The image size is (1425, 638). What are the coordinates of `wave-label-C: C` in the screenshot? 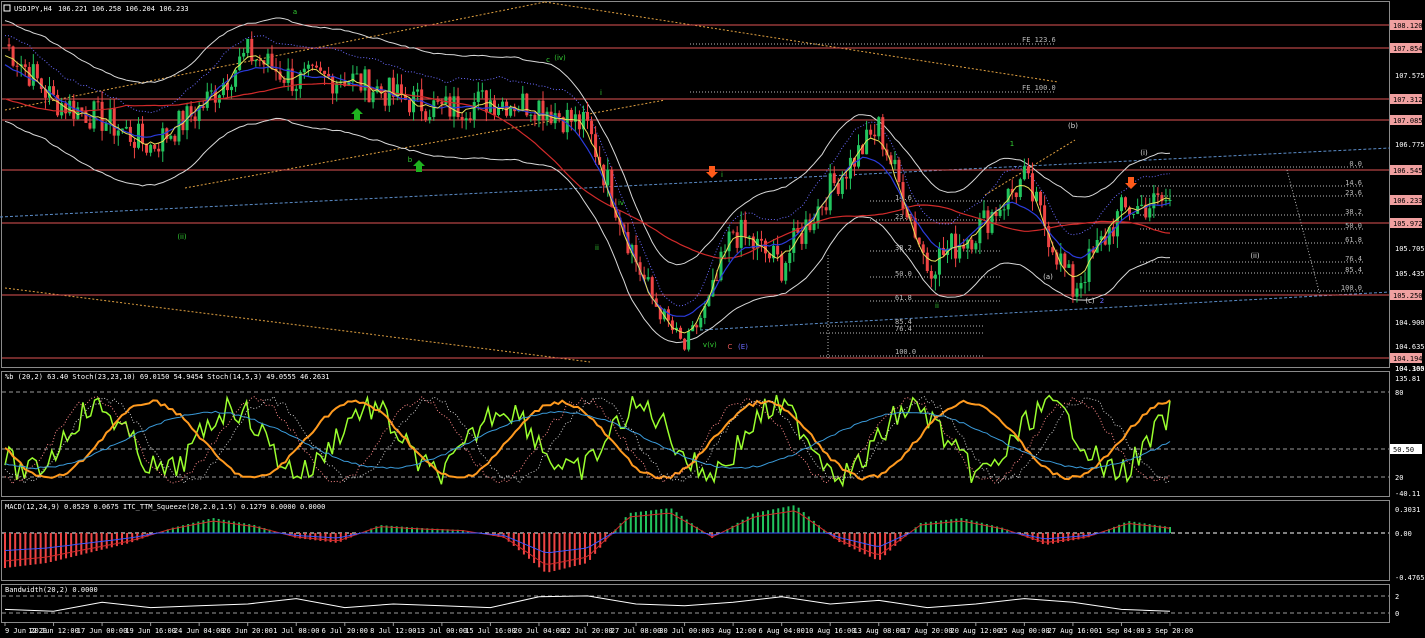 It's located at (730, 347).